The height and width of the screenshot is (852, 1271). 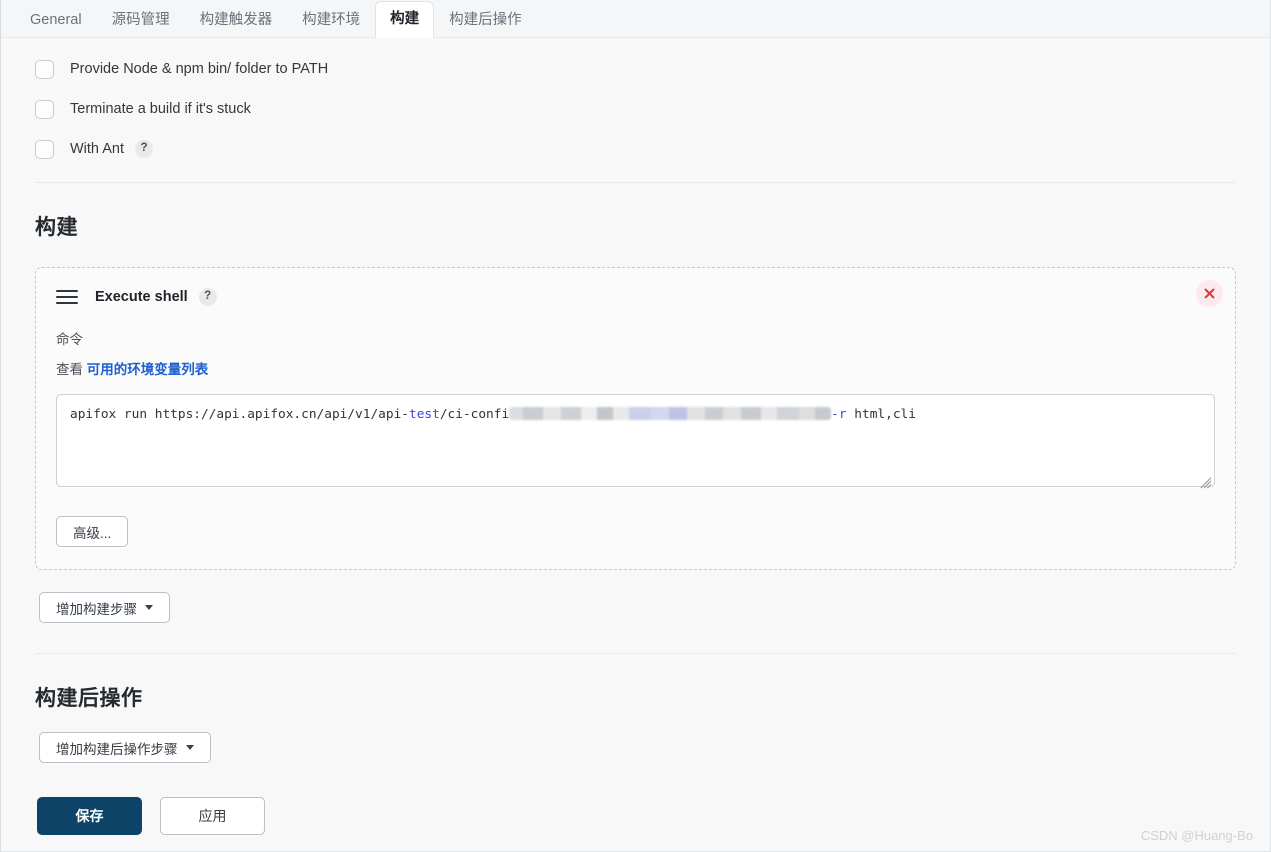 What do you see at coordinates (653, 816) in the screenshot?
I see `form-actions: 保存 应用` at bounding box center [653, 816].